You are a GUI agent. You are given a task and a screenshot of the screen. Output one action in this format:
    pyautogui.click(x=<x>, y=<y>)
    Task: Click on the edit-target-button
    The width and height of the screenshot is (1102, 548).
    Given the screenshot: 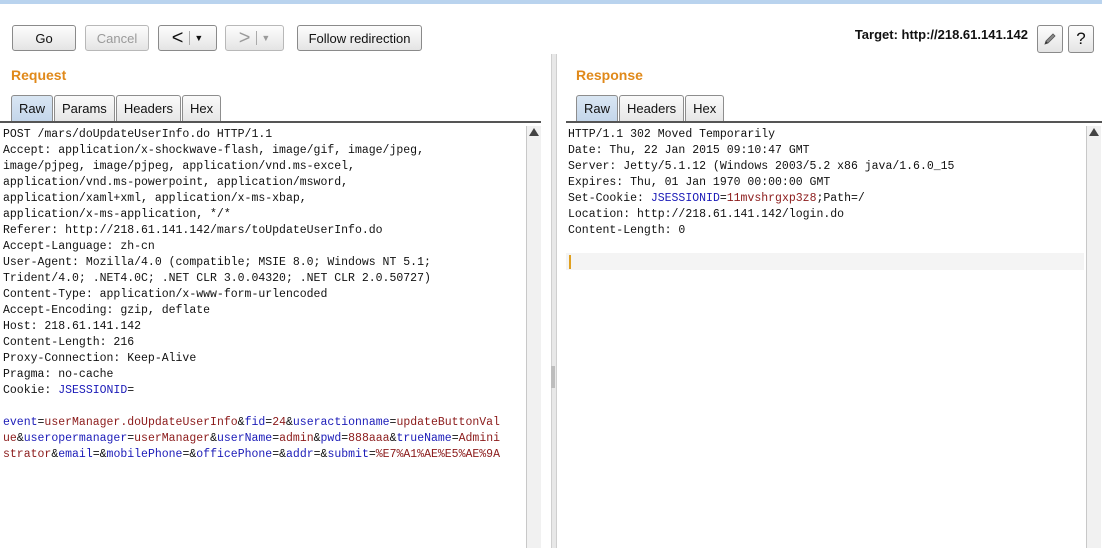 What is the action you would take?
    pyautogui.click(x=1050, y=39)
    